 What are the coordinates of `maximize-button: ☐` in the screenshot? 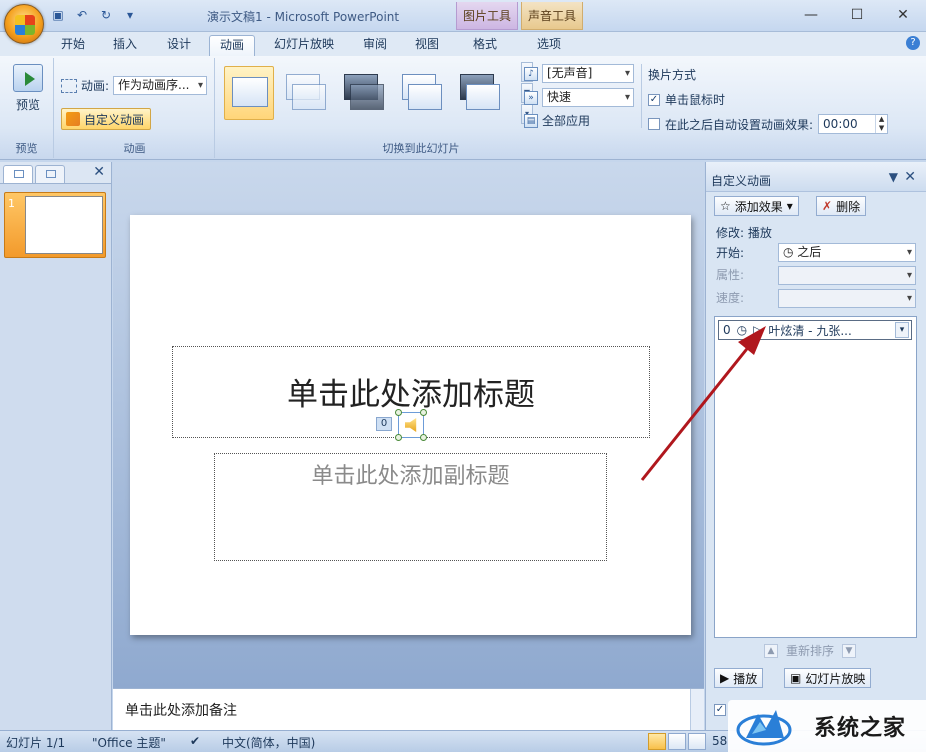 It's located at (857, 15).